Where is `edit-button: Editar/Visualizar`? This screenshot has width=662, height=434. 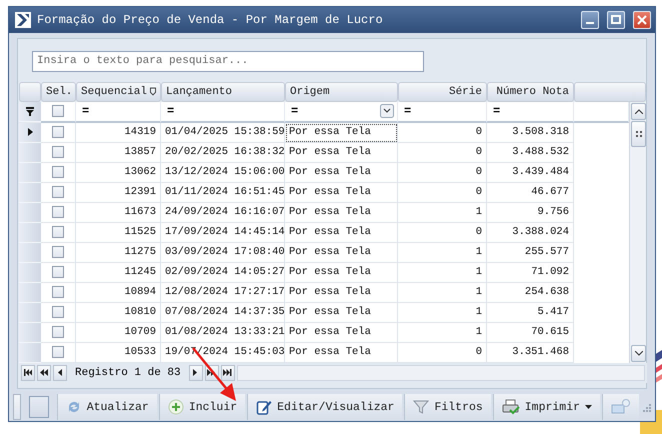 edit-button: Editar/Visualizar is located at coordinates (324, 407).